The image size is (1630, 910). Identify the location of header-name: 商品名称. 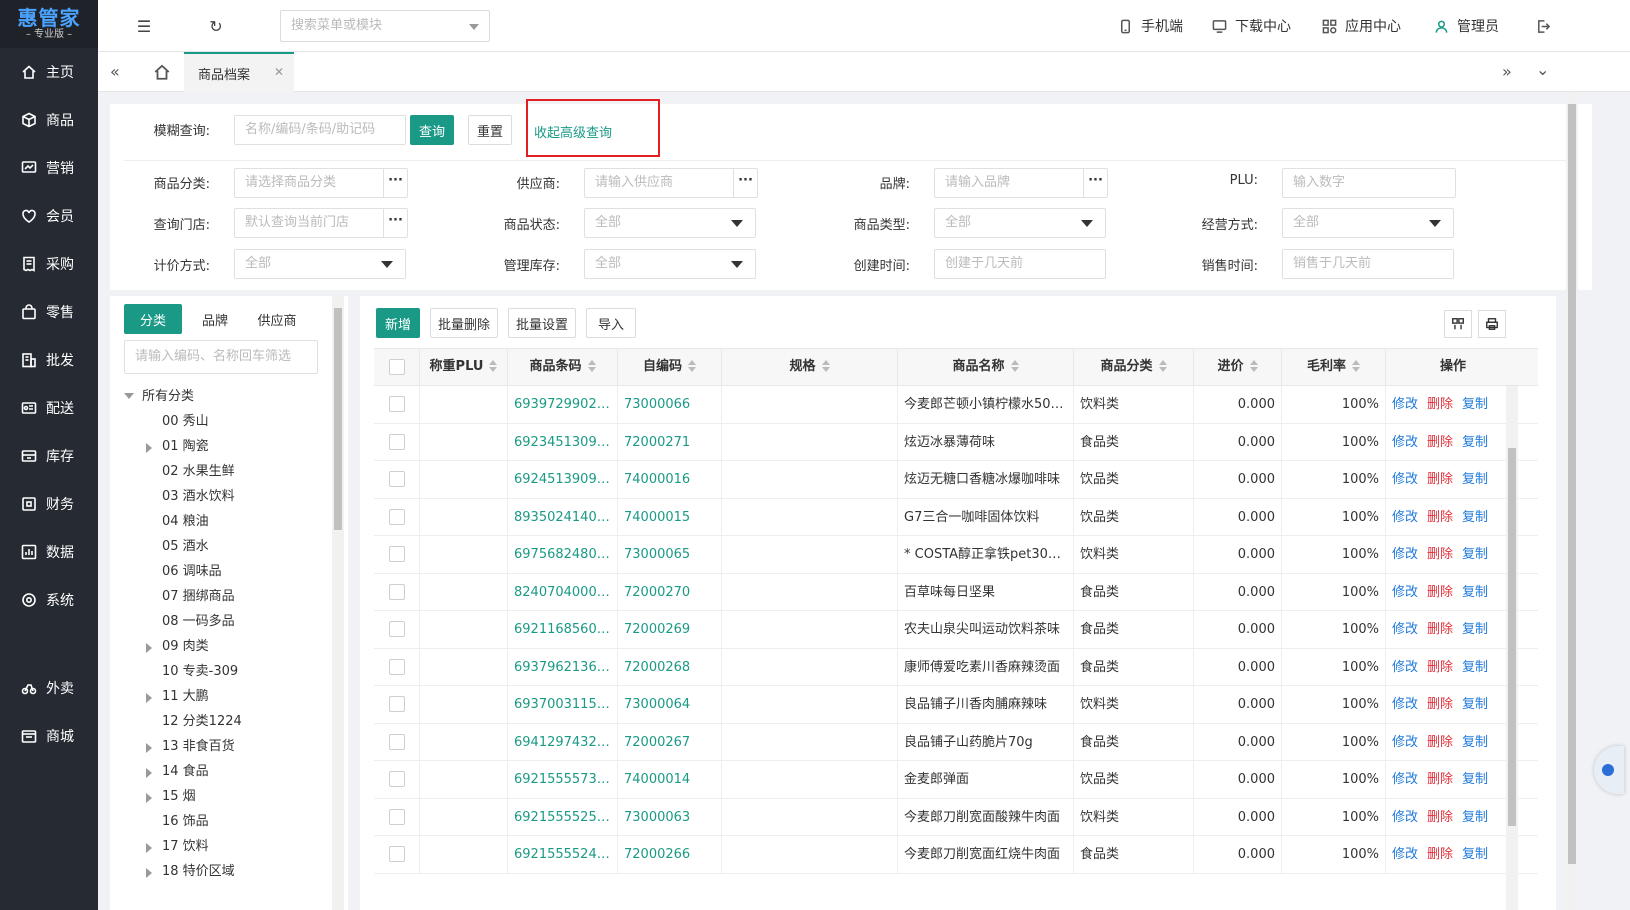
(986, 367).